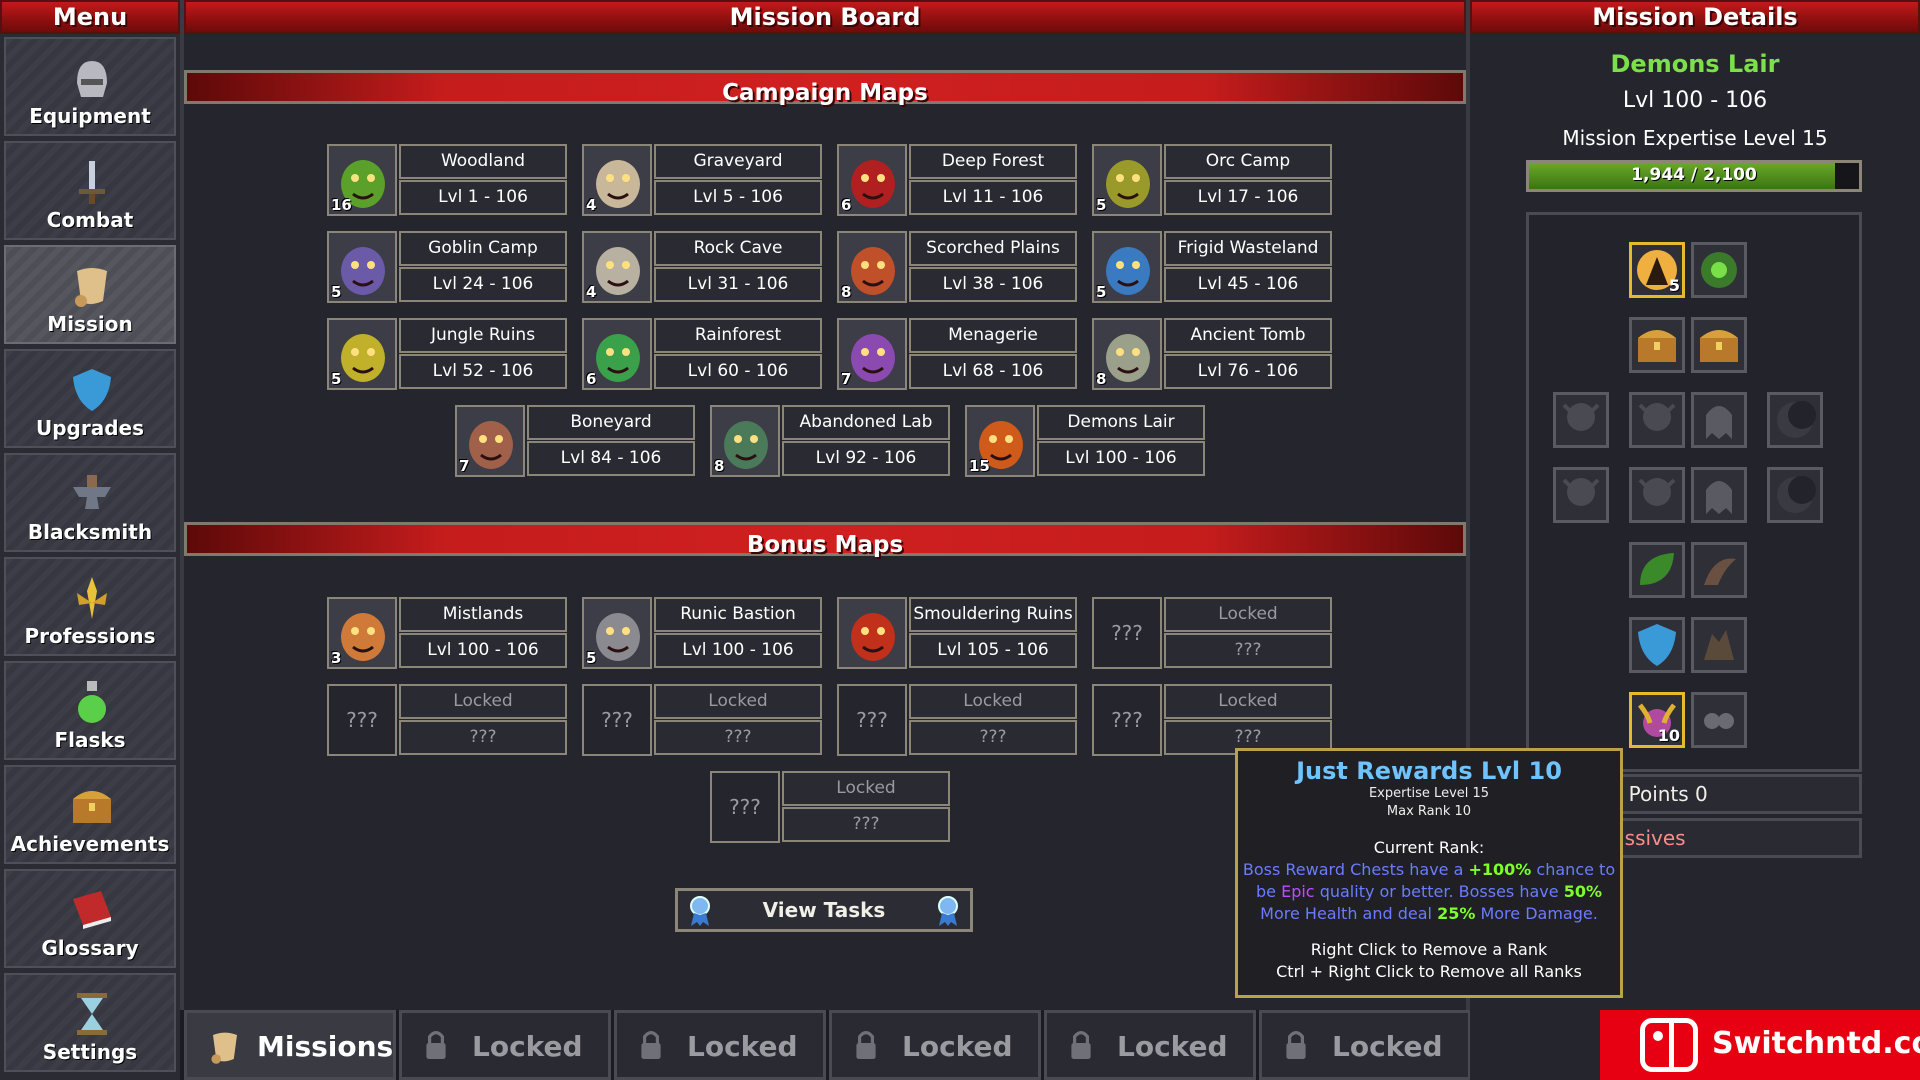 The height and width of the screenshot is (1080, 1920). I want to click on switch-logo-icon, so click(1669, 1045).